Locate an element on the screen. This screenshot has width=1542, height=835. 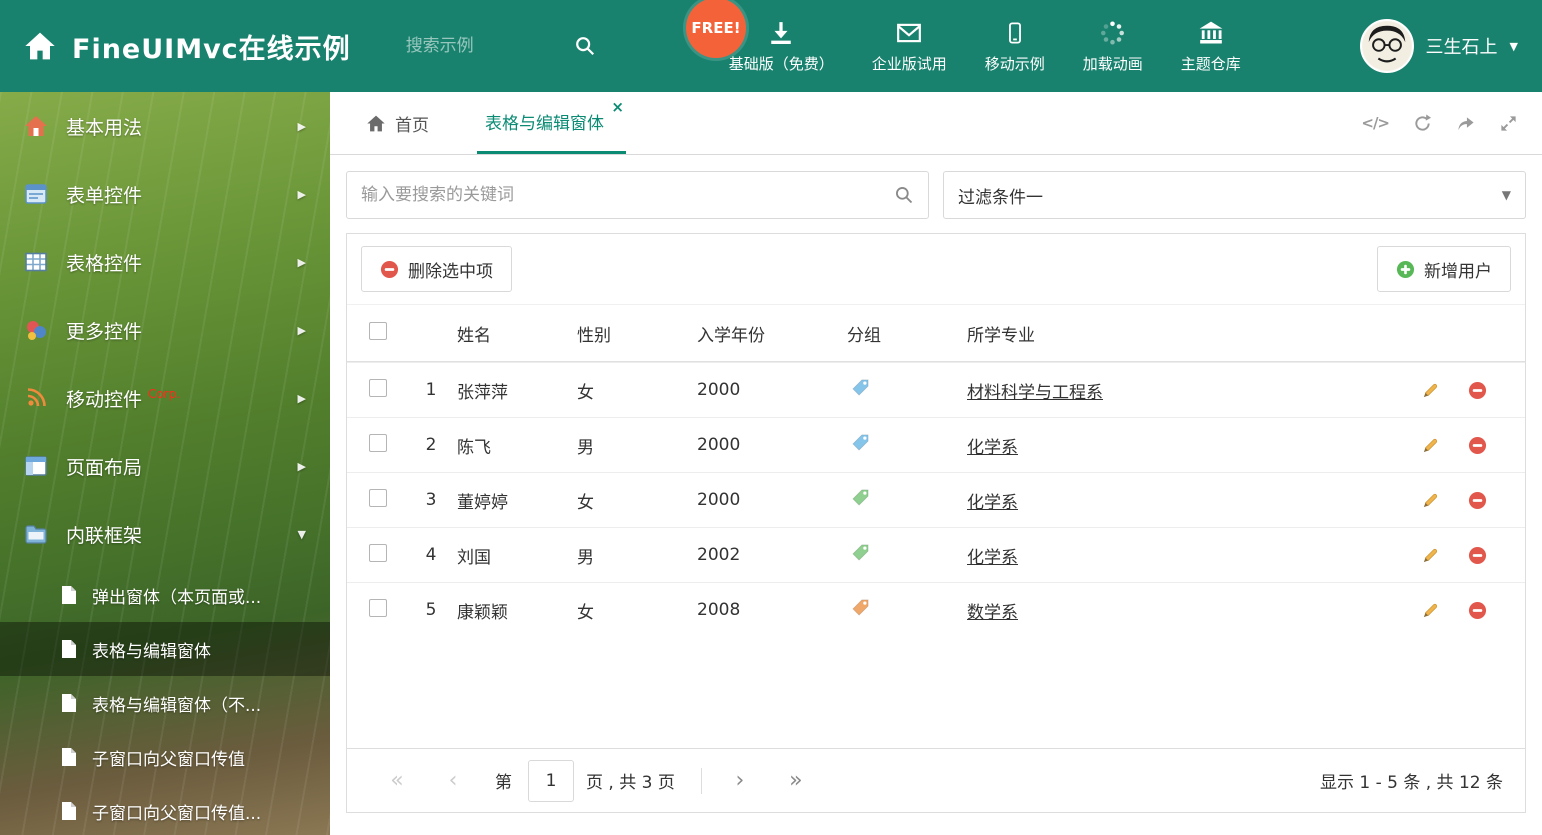
nav-item-mobile-demo: 移动示例 is located at coordinates (1015, 46).